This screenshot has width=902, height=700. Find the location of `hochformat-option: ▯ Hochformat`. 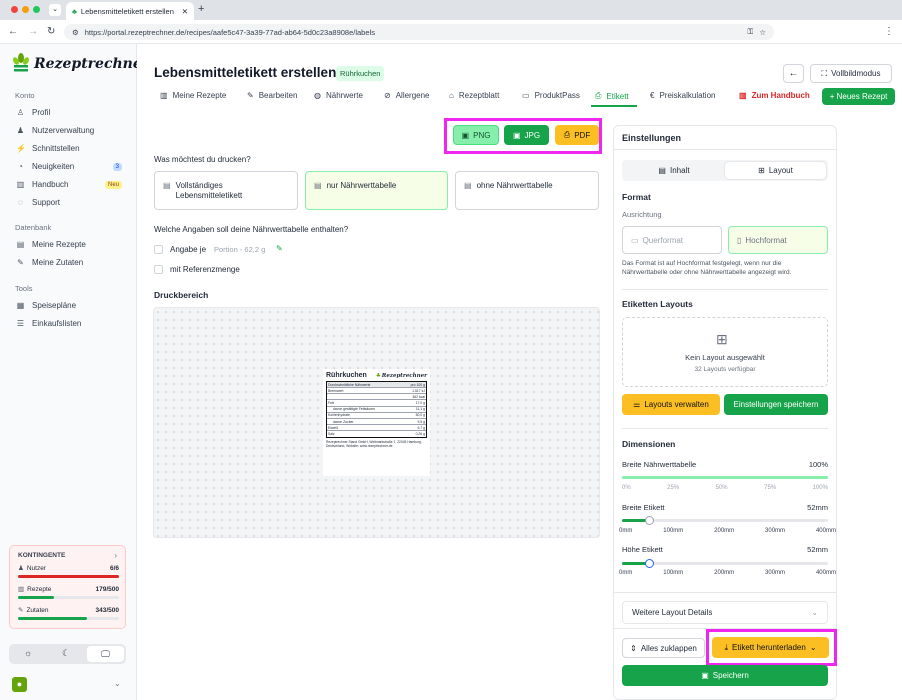

hochformat-option: ▯ Hochformat is located at coordinates (778, 240).